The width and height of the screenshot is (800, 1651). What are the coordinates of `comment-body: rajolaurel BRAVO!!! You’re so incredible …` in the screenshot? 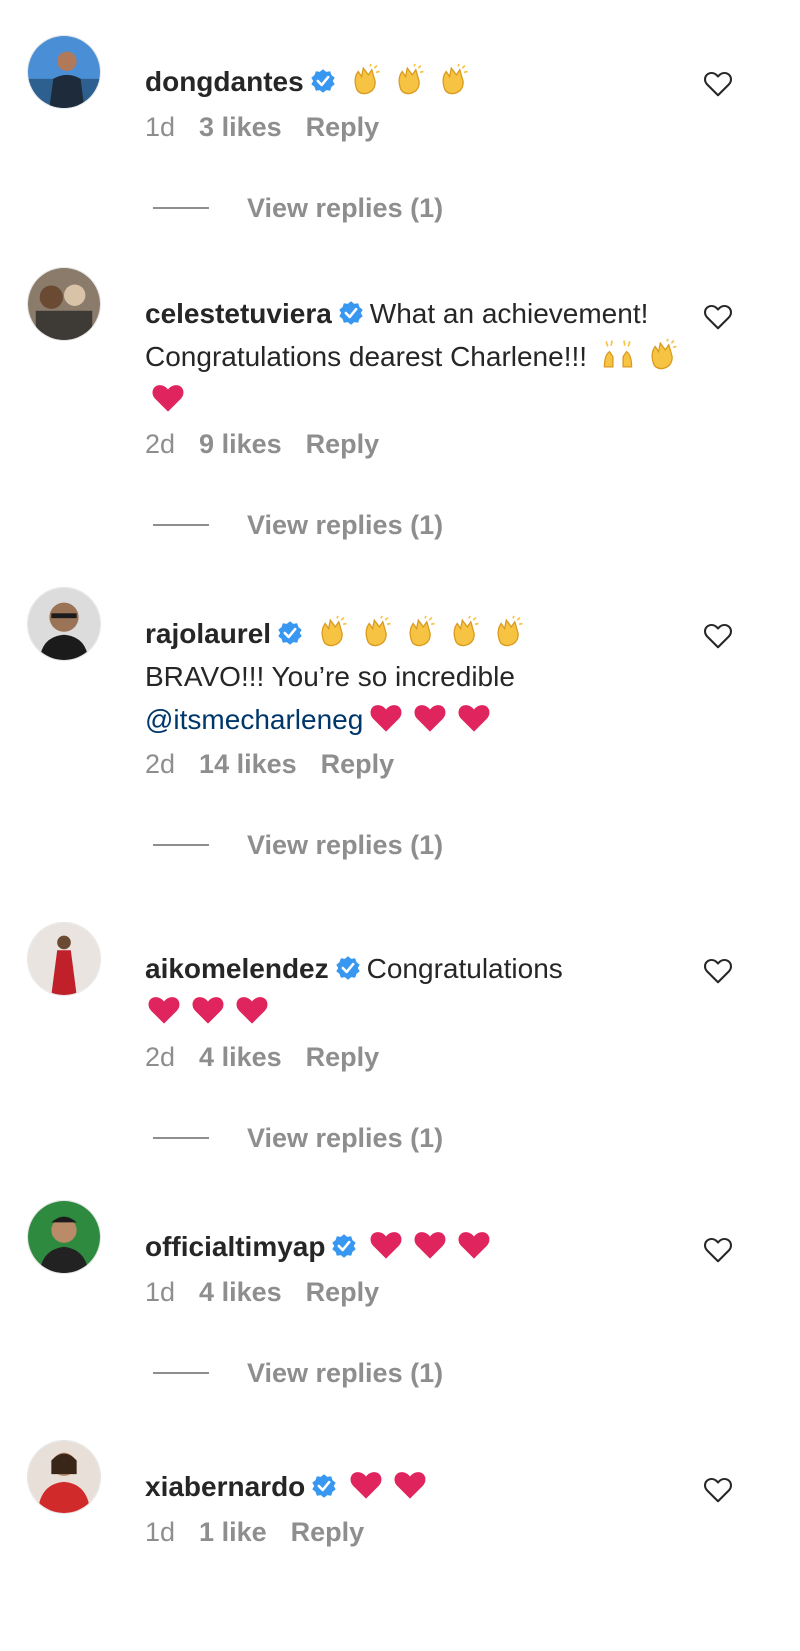 It's located at (415, 676).